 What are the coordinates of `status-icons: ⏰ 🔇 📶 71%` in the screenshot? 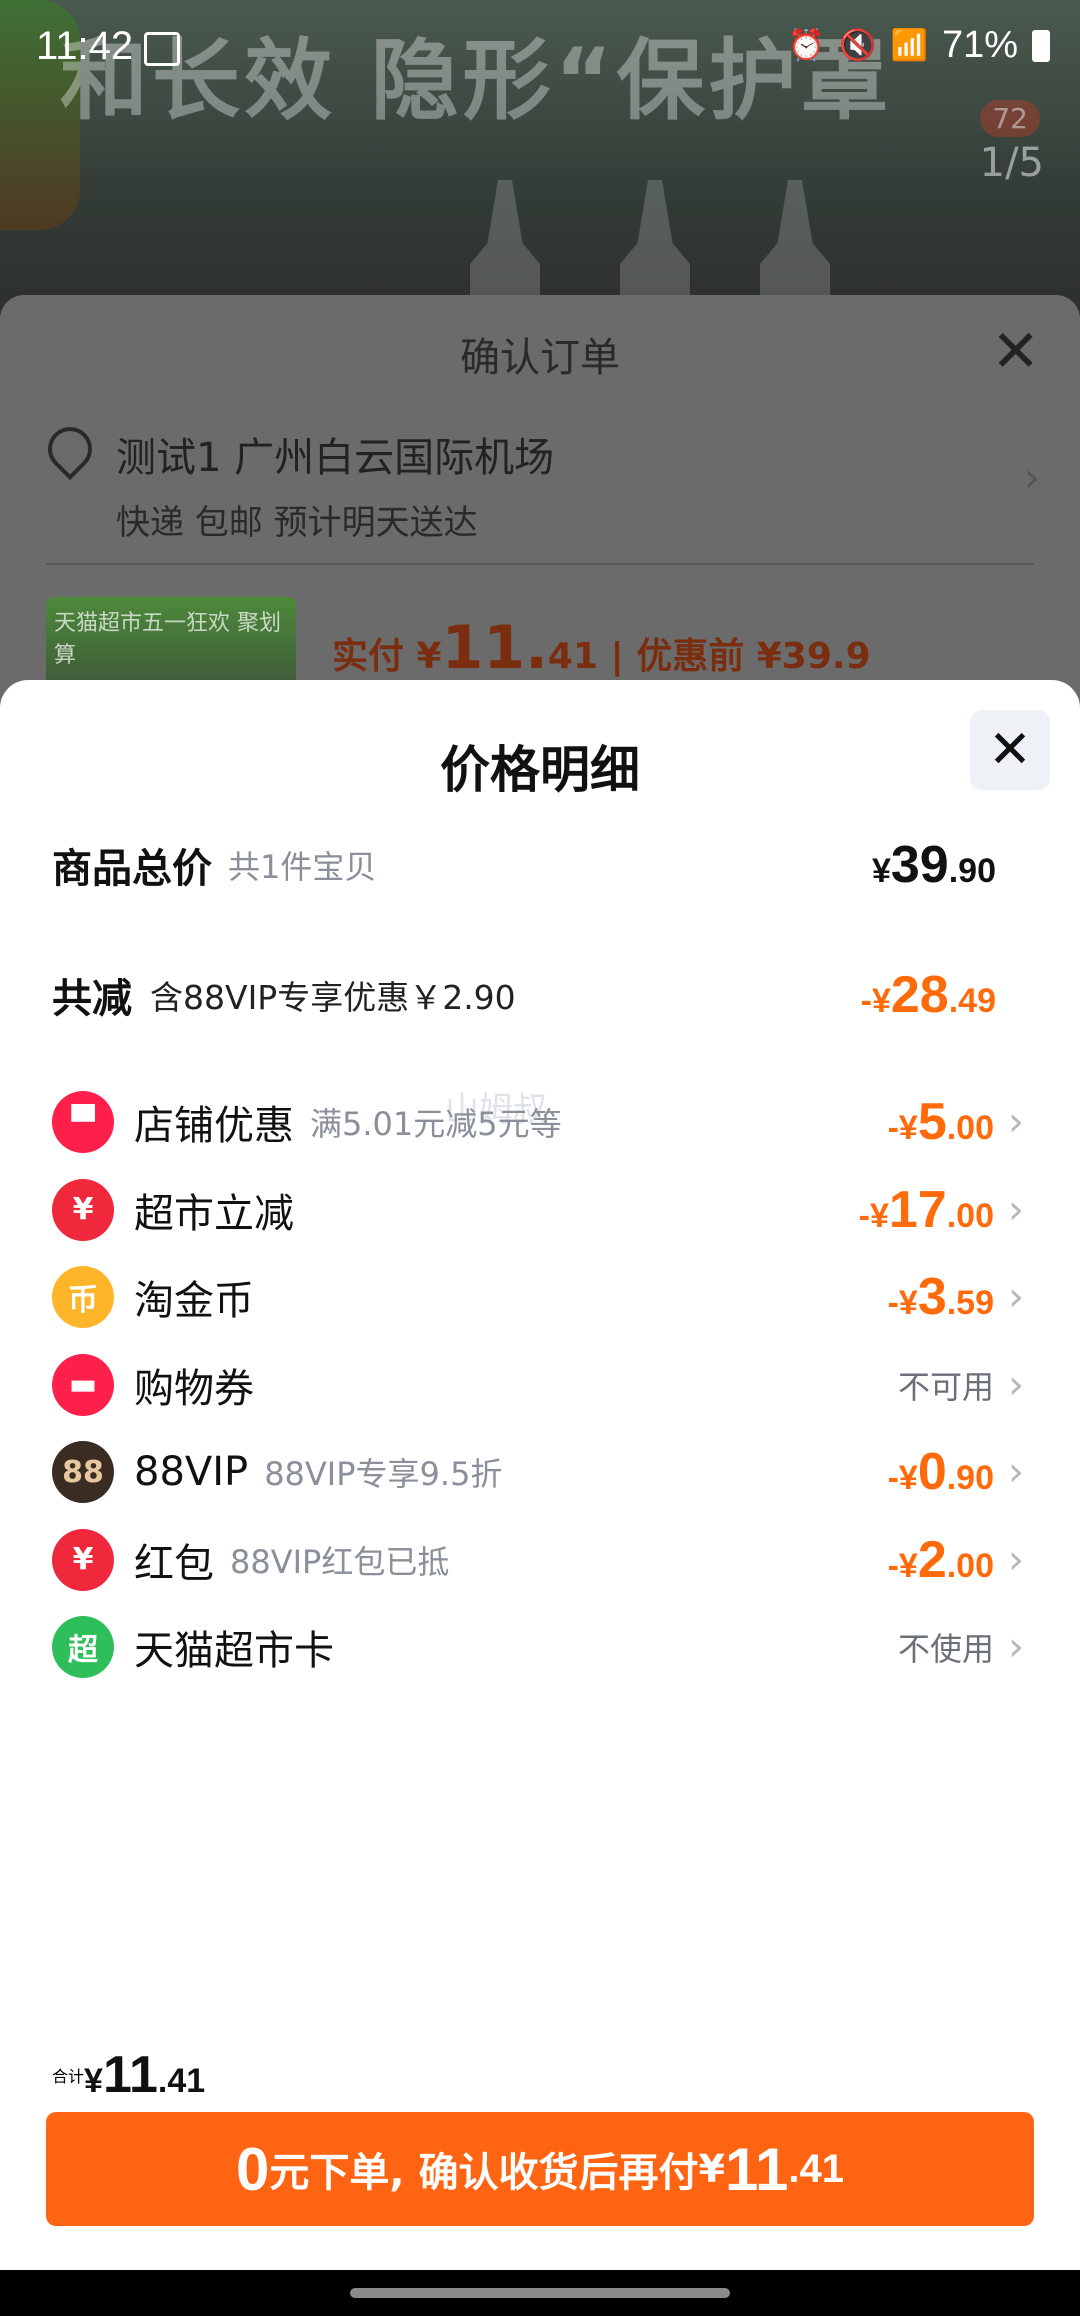 It's located at (919, 45).